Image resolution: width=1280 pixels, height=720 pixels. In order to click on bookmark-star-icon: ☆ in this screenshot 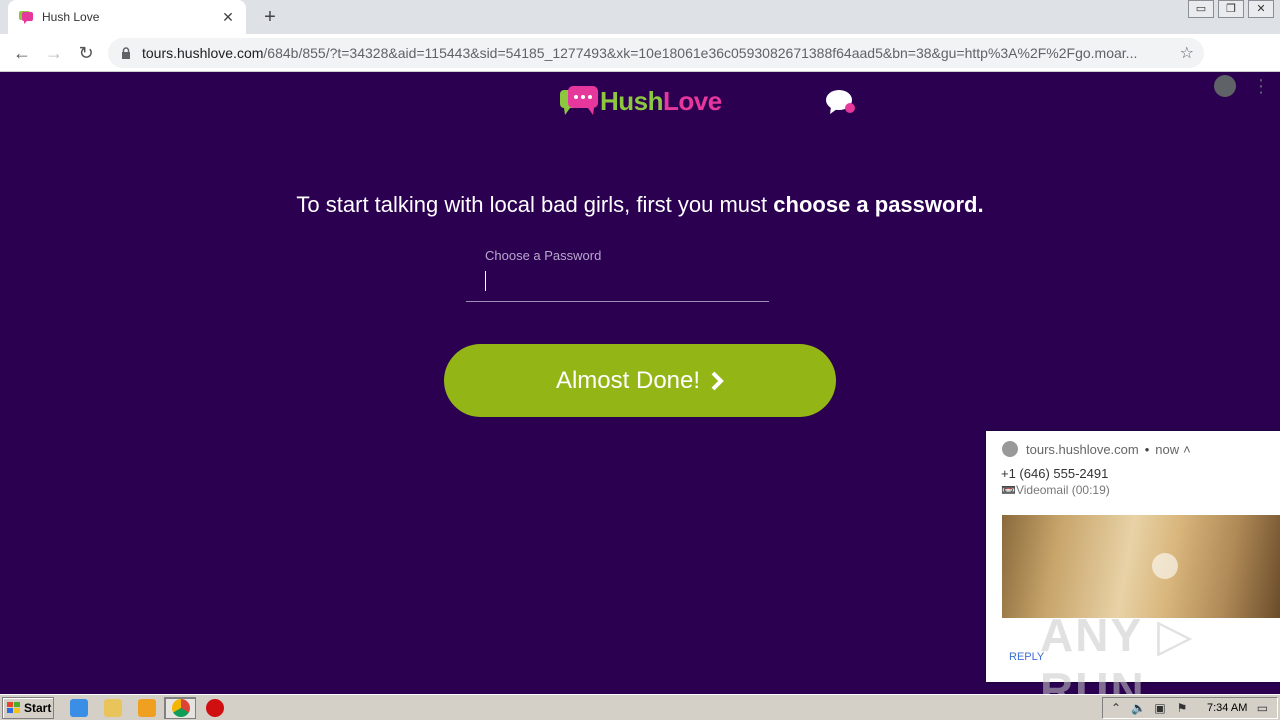, I will do `click(1187, 53)`.